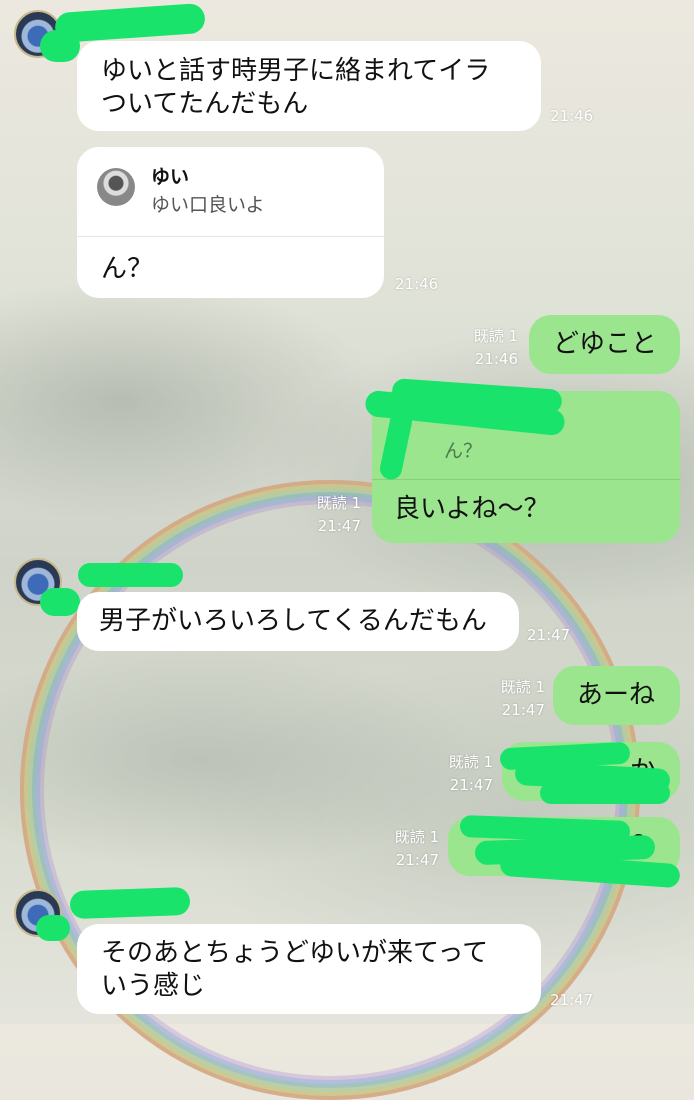 Image resolution: width=694 pixels, height=1100 pixels. I want to click on message-text: ん？, so click(127, 269).